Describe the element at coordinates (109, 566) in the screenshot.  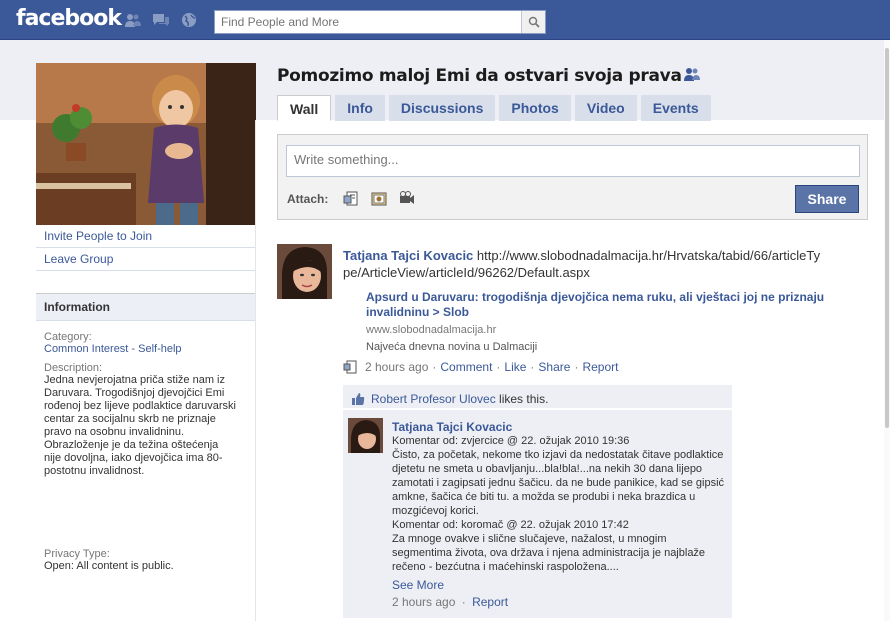
I see `privacy-type-value: Open: All content is public.` at that location.